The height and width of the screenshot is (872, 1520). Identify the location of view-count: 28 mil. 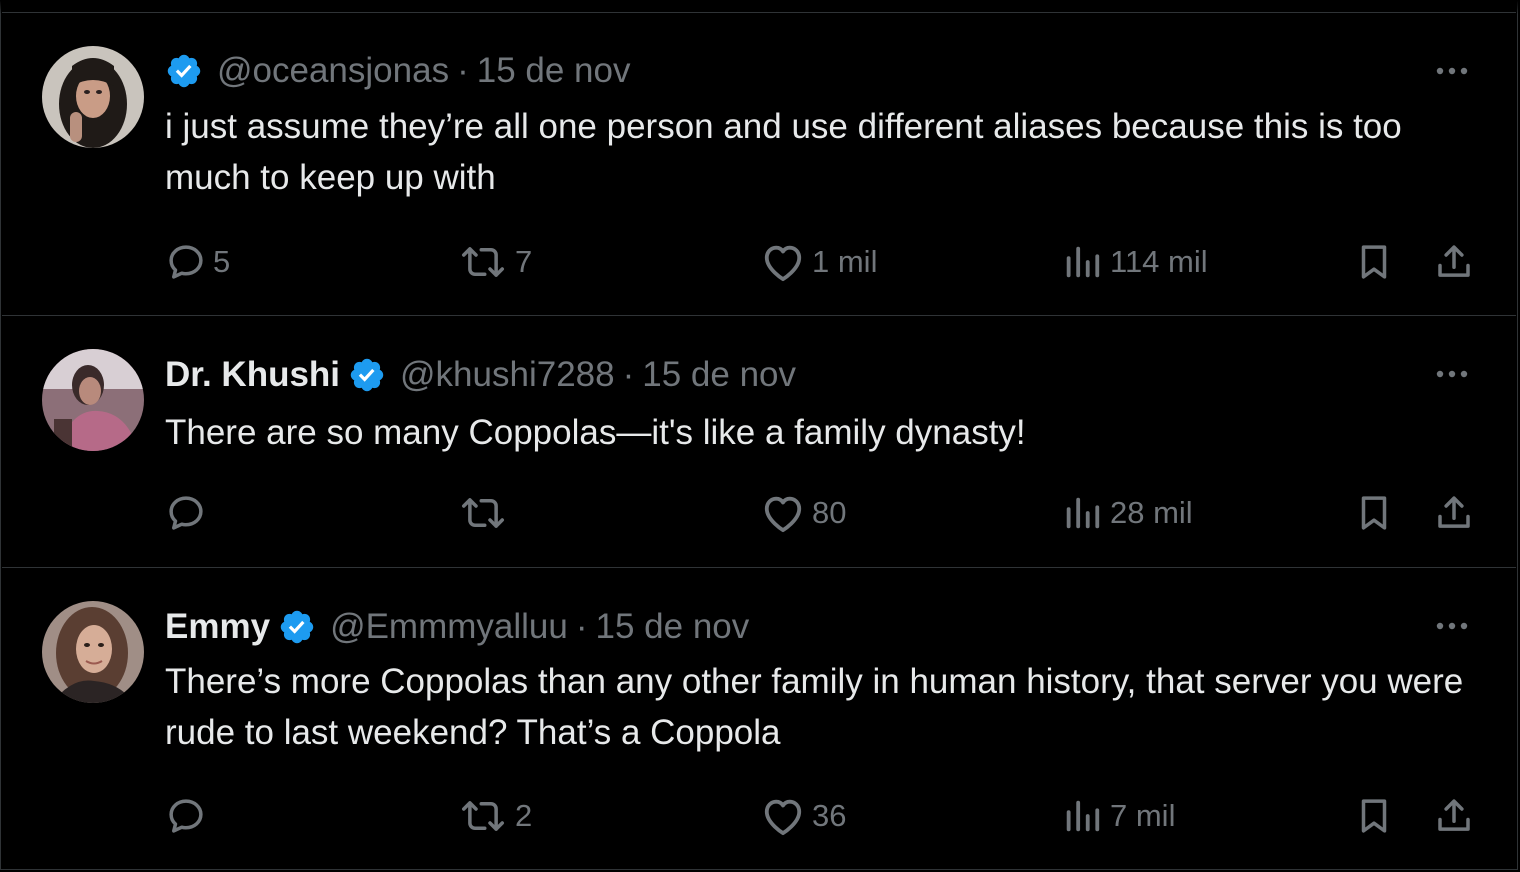
(1151, 512).